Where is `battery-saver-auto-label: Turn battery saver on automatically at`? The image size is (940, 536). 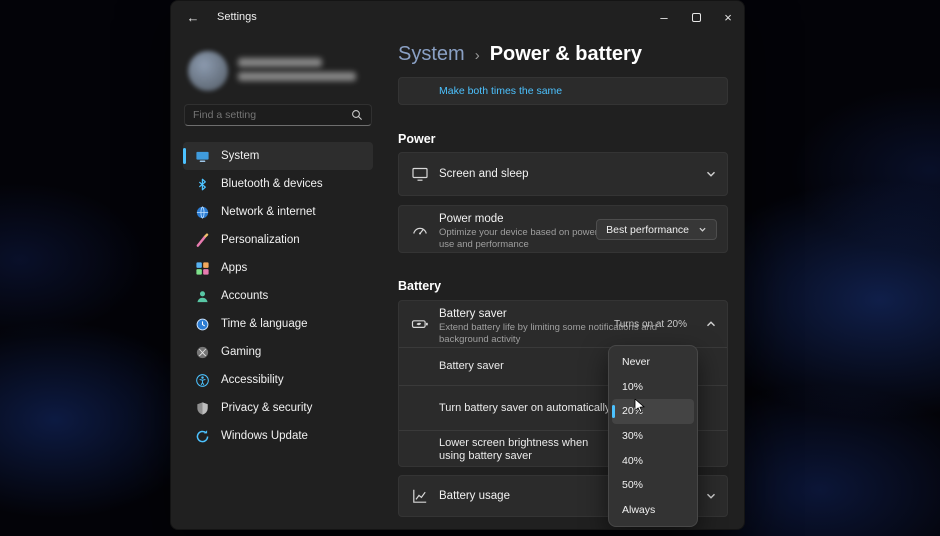
battery-saver-auto-label: Turn battery saver on automatically at is located at coordinates (531, 407).